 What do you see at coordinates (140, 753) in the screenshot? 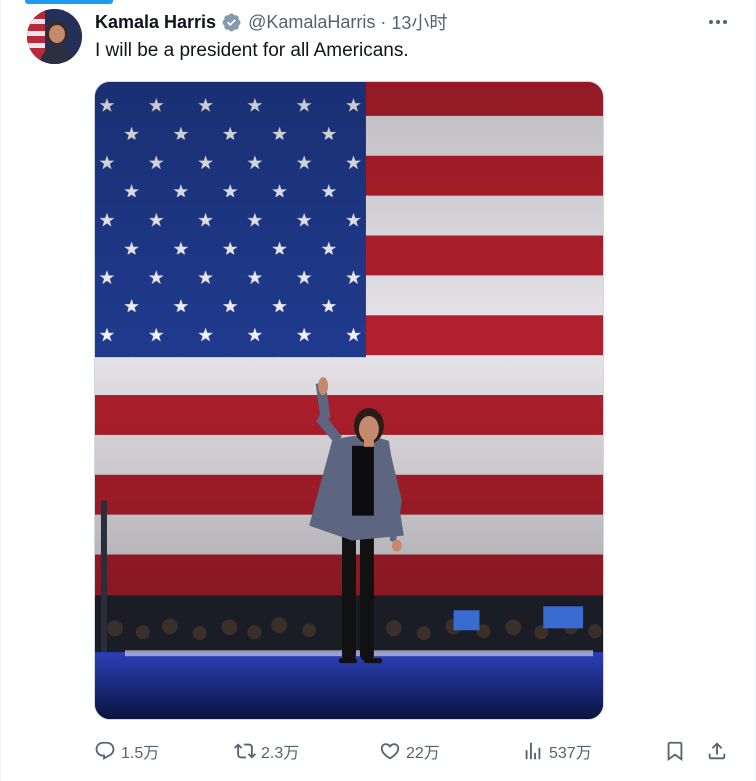
I see `reply-count: 1.5万` at bounding box center [140, 753].